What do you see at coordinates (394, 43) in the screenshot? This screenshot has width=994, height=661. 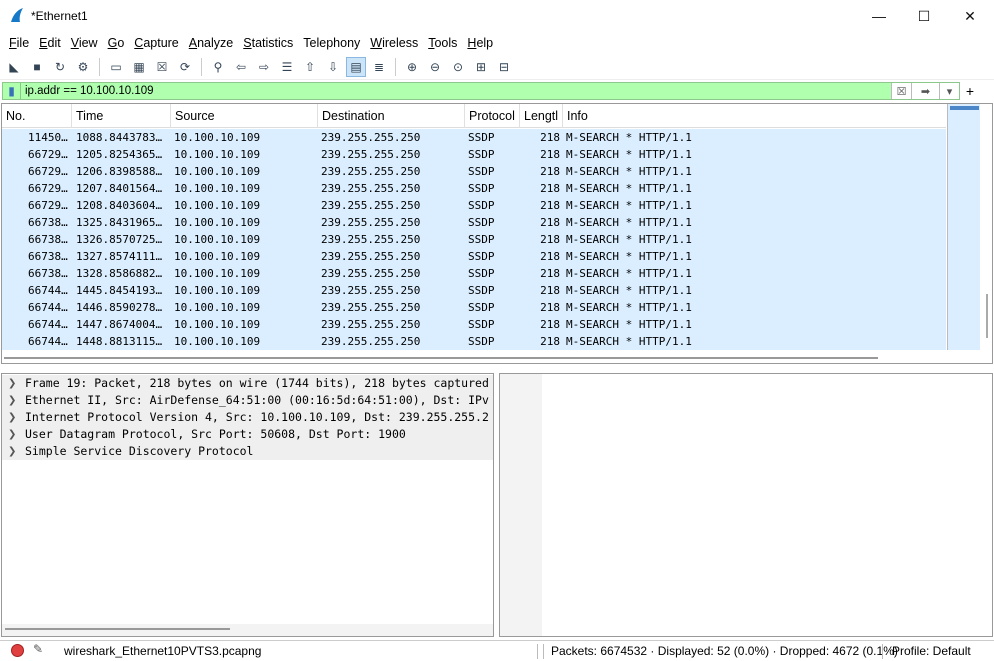 I see `menu-wireless: Wireless` at bounding box center [394, 43].